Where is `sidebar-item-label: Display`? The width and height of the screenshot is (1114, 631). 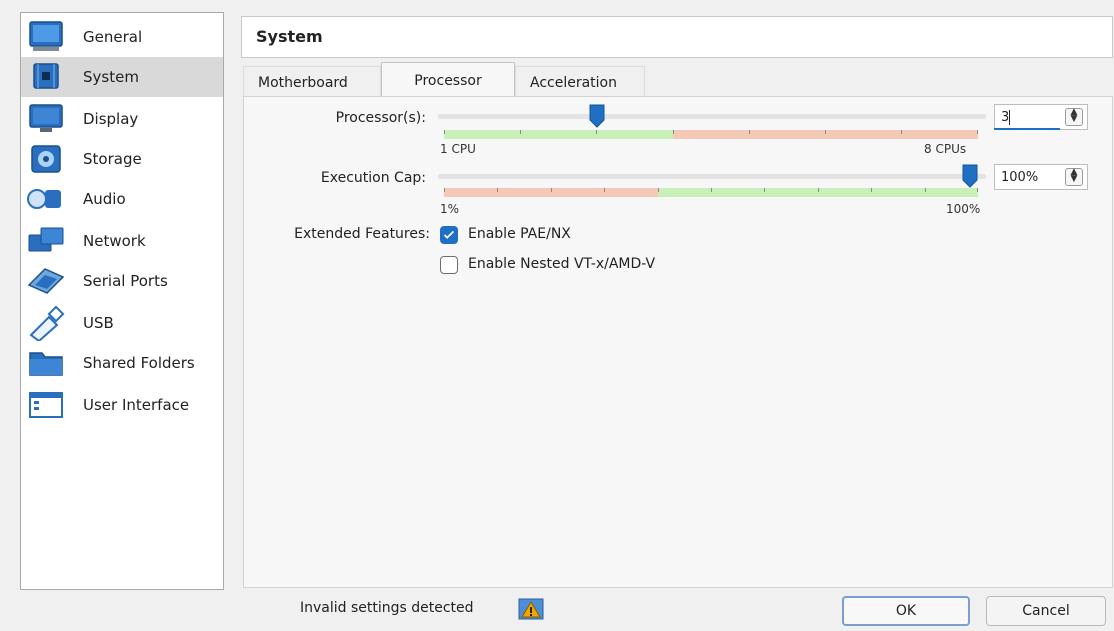
sidebar-item-label: Display is located at coordinates (111, 119).